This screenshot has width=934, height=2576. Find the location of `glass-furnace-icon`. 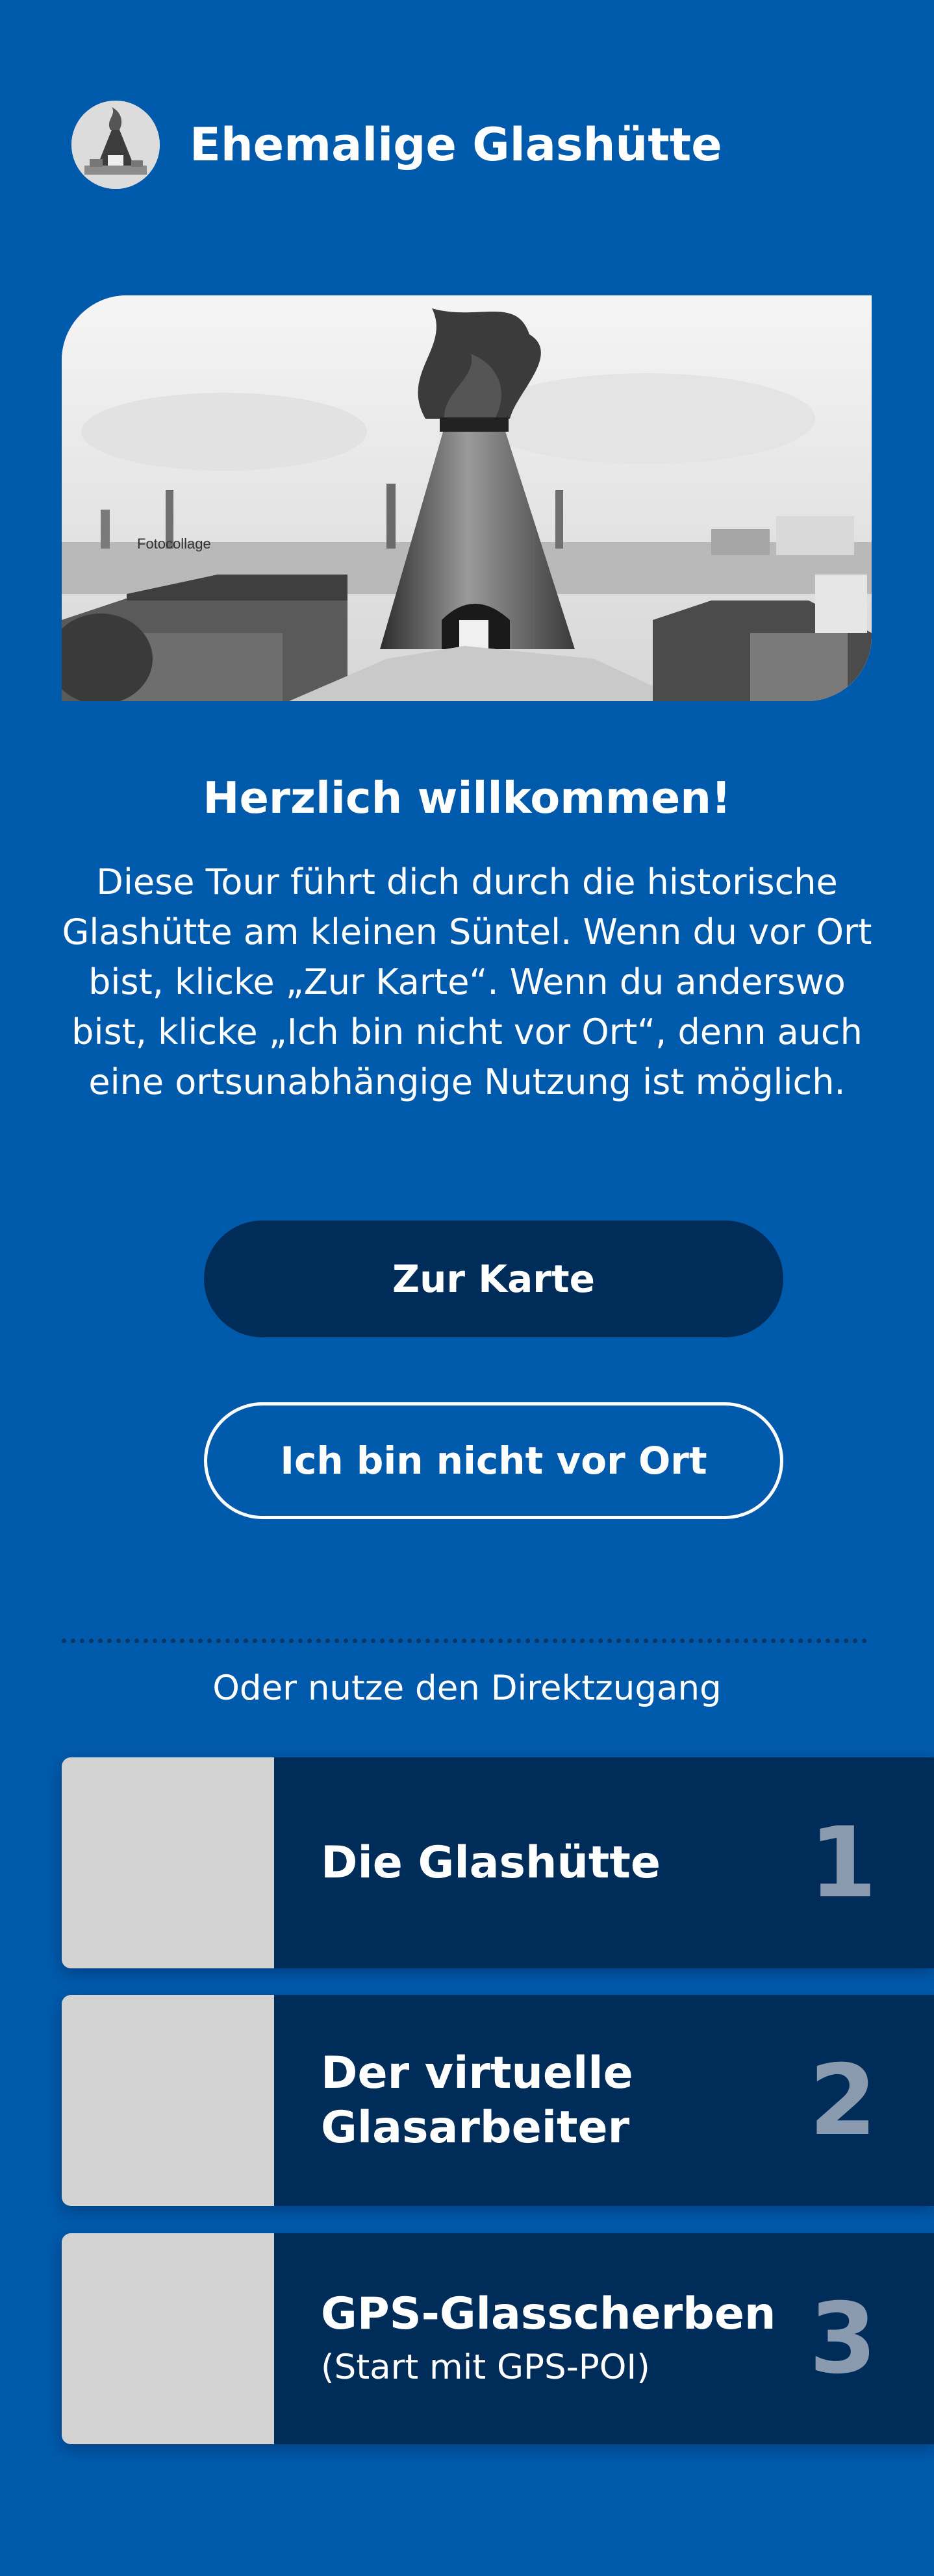

glass-furnace-icon is located at coordinates (115, 145).